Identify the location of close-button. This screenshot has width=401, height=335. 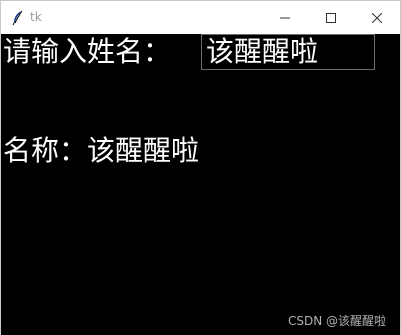
(377, 17).